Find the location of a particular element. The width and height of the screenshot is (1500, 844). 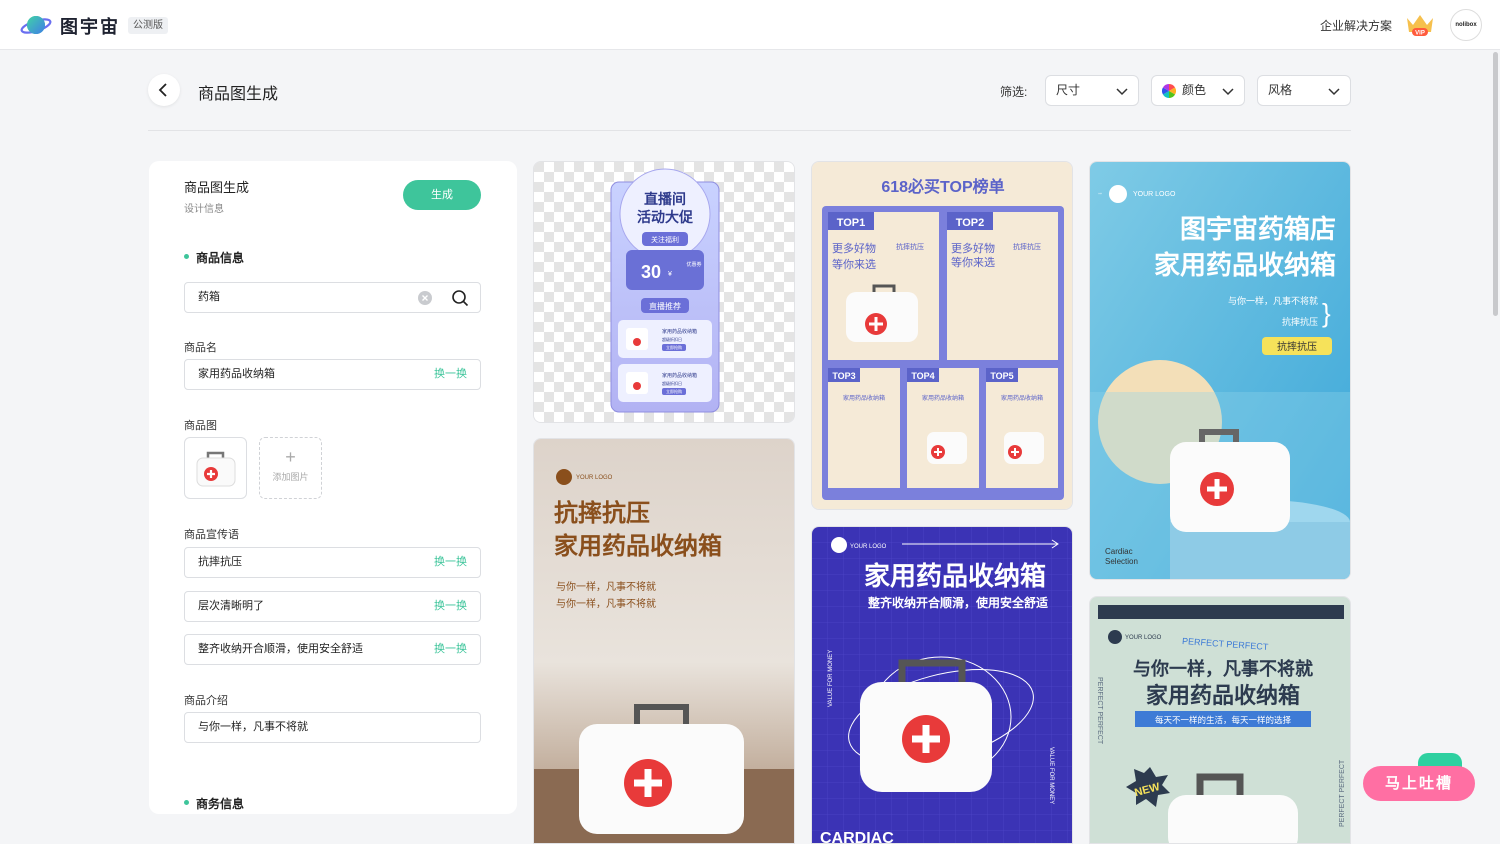

app-name: 图宇宙 is located at coordinates (90, 26).